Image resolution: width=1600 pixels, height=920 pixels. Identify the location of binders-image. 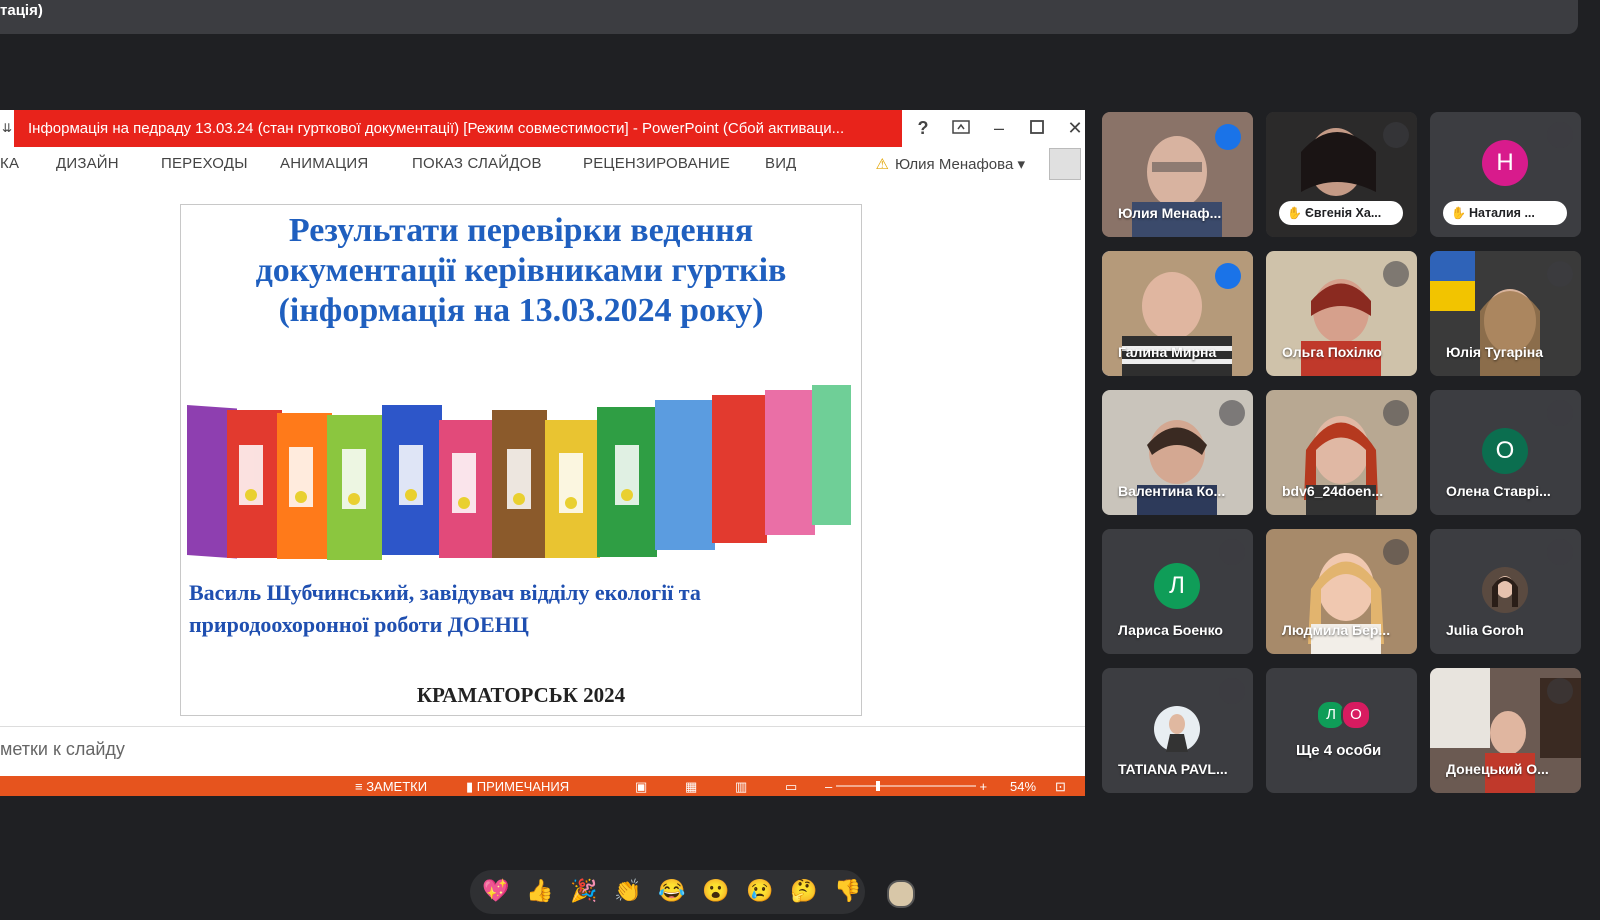
(519, 472).